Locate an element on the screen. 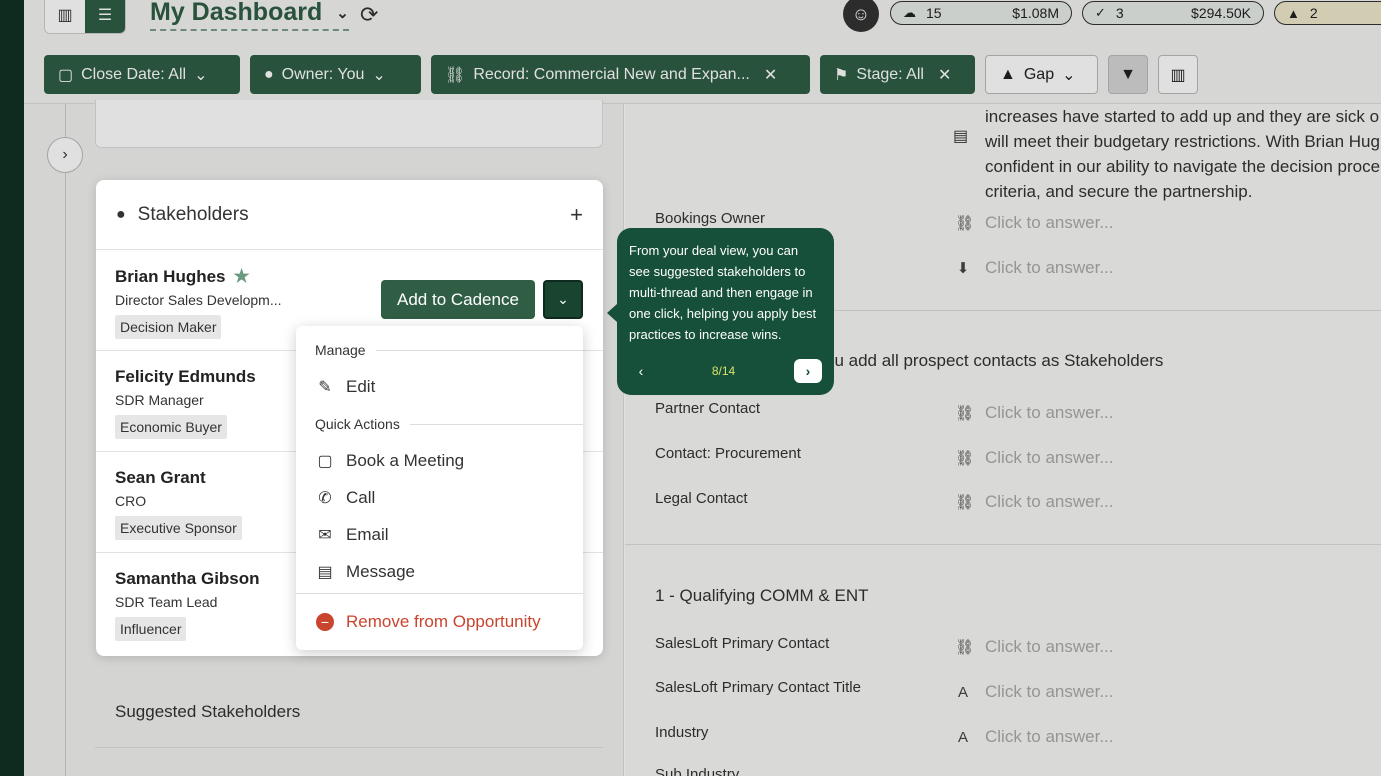 The height and width of the screenshot is (776, 1381). menu-item-label: Book a Meeting is located at coordinates (405, 460).